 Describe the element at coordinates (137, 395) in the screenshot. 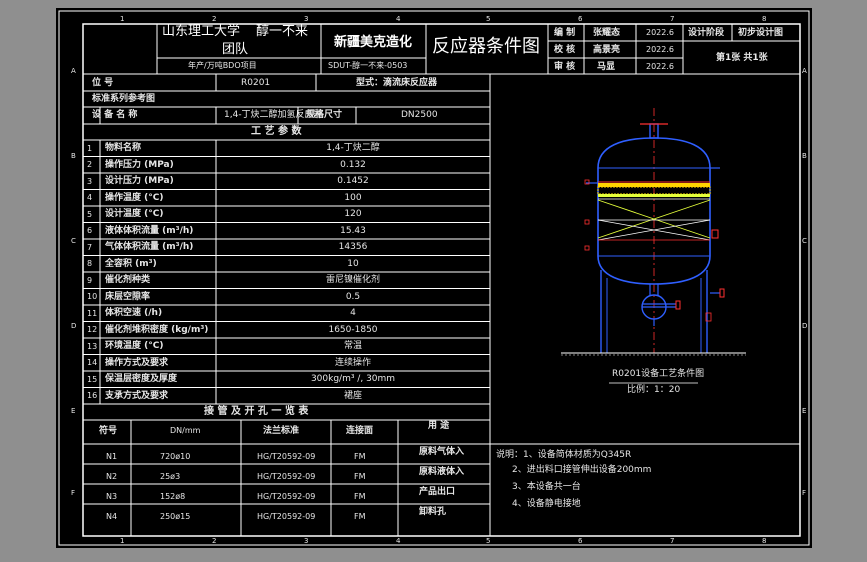

I see `param-name: 支承方式及要求` at that location.